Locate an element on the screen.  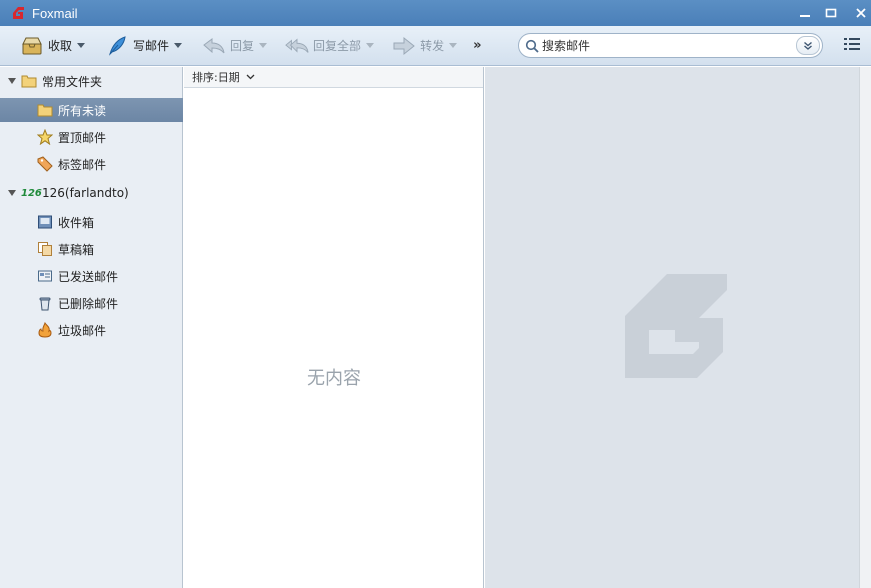
compose-button: 写邮件 is located at coordinates (143, 46).